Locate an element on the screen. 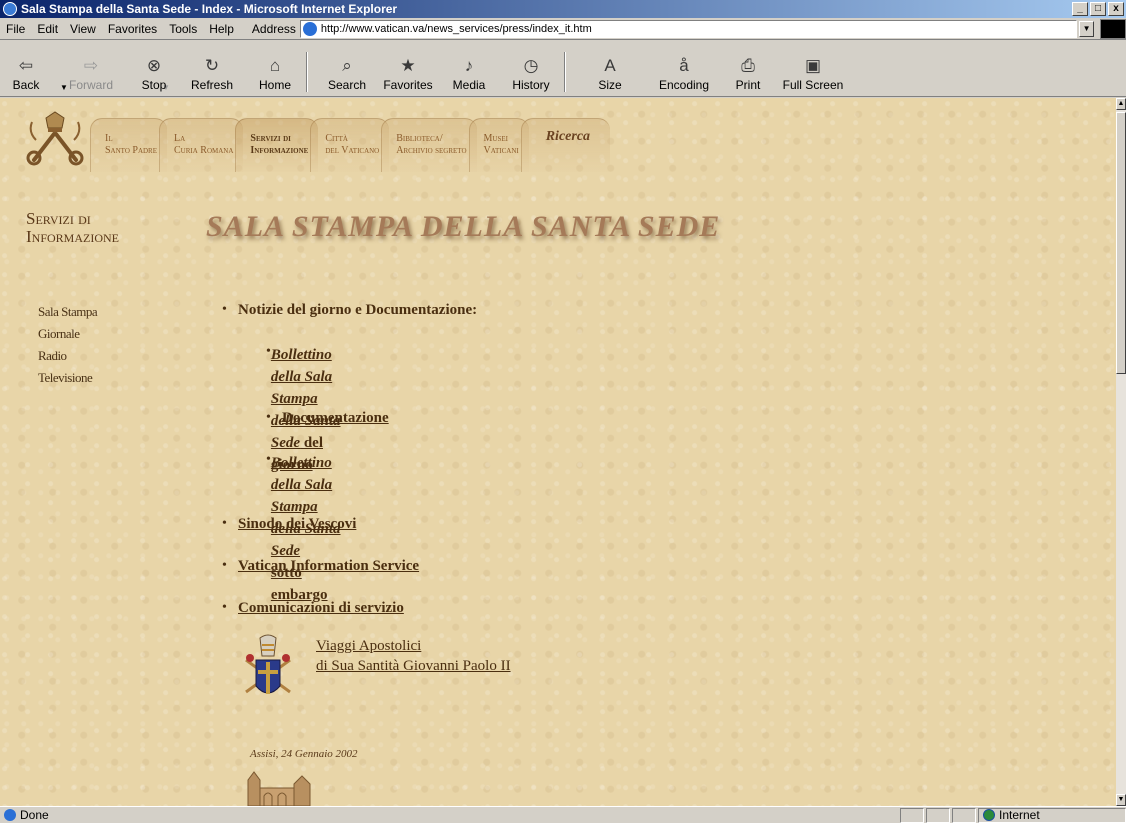 The height and width of the screenshot is (823, 1126). internet-zone-icon is located at coordinates (989, 815).